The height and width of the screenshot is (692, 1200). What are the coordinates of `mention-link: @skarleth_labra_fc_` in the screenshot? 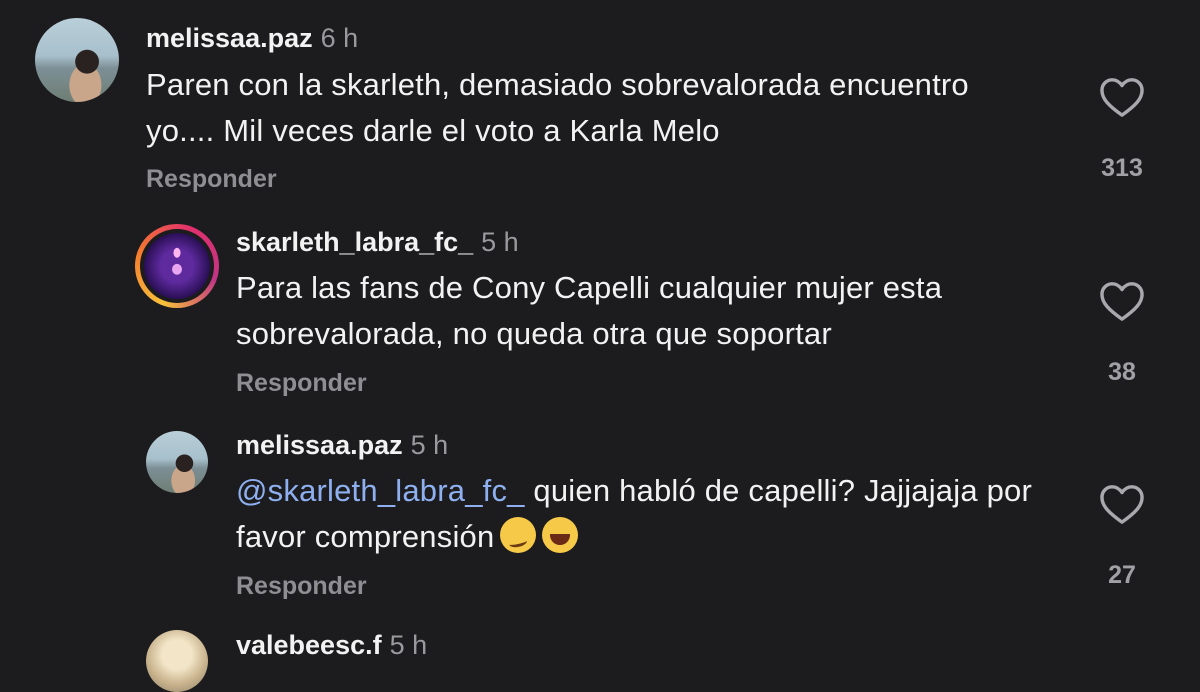 It's located at (380, 490).